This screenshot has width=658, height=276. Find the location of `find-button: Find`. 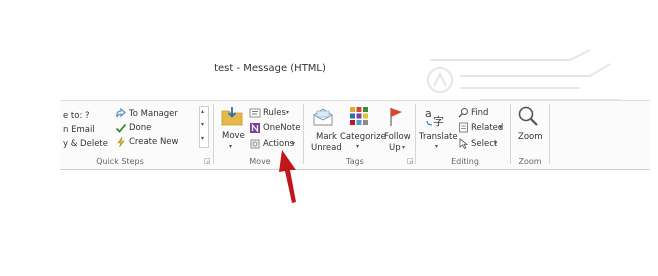

find-button: Find is located at coordinates (479, 113).